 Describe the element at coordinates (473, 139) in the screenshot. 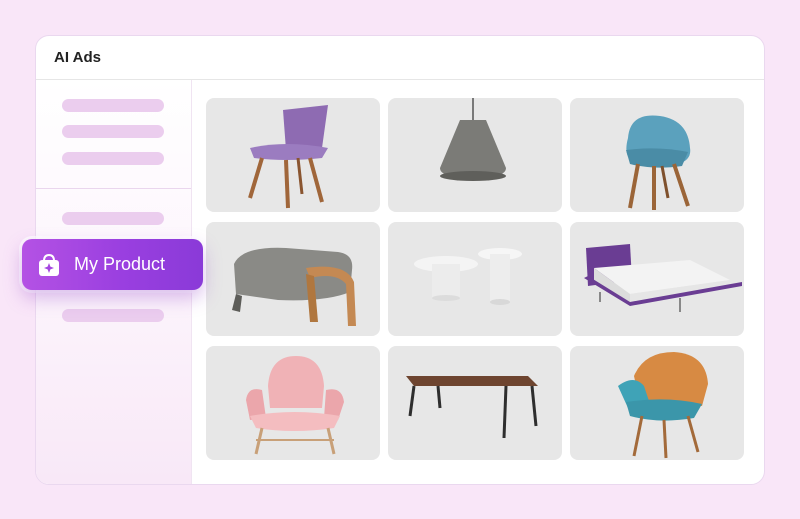

I see `pendant-lamp-image` at that location.